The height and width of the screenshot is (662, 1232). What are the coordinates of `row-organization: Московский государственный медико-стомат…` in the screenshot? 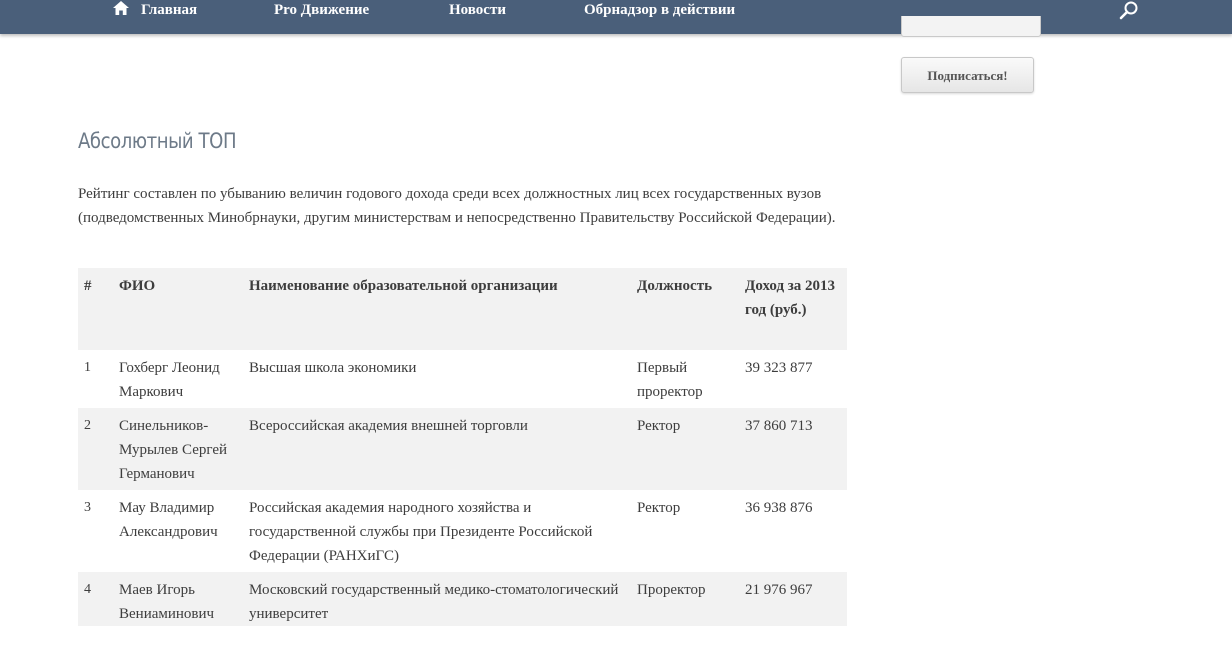 It's located at (434, 602).